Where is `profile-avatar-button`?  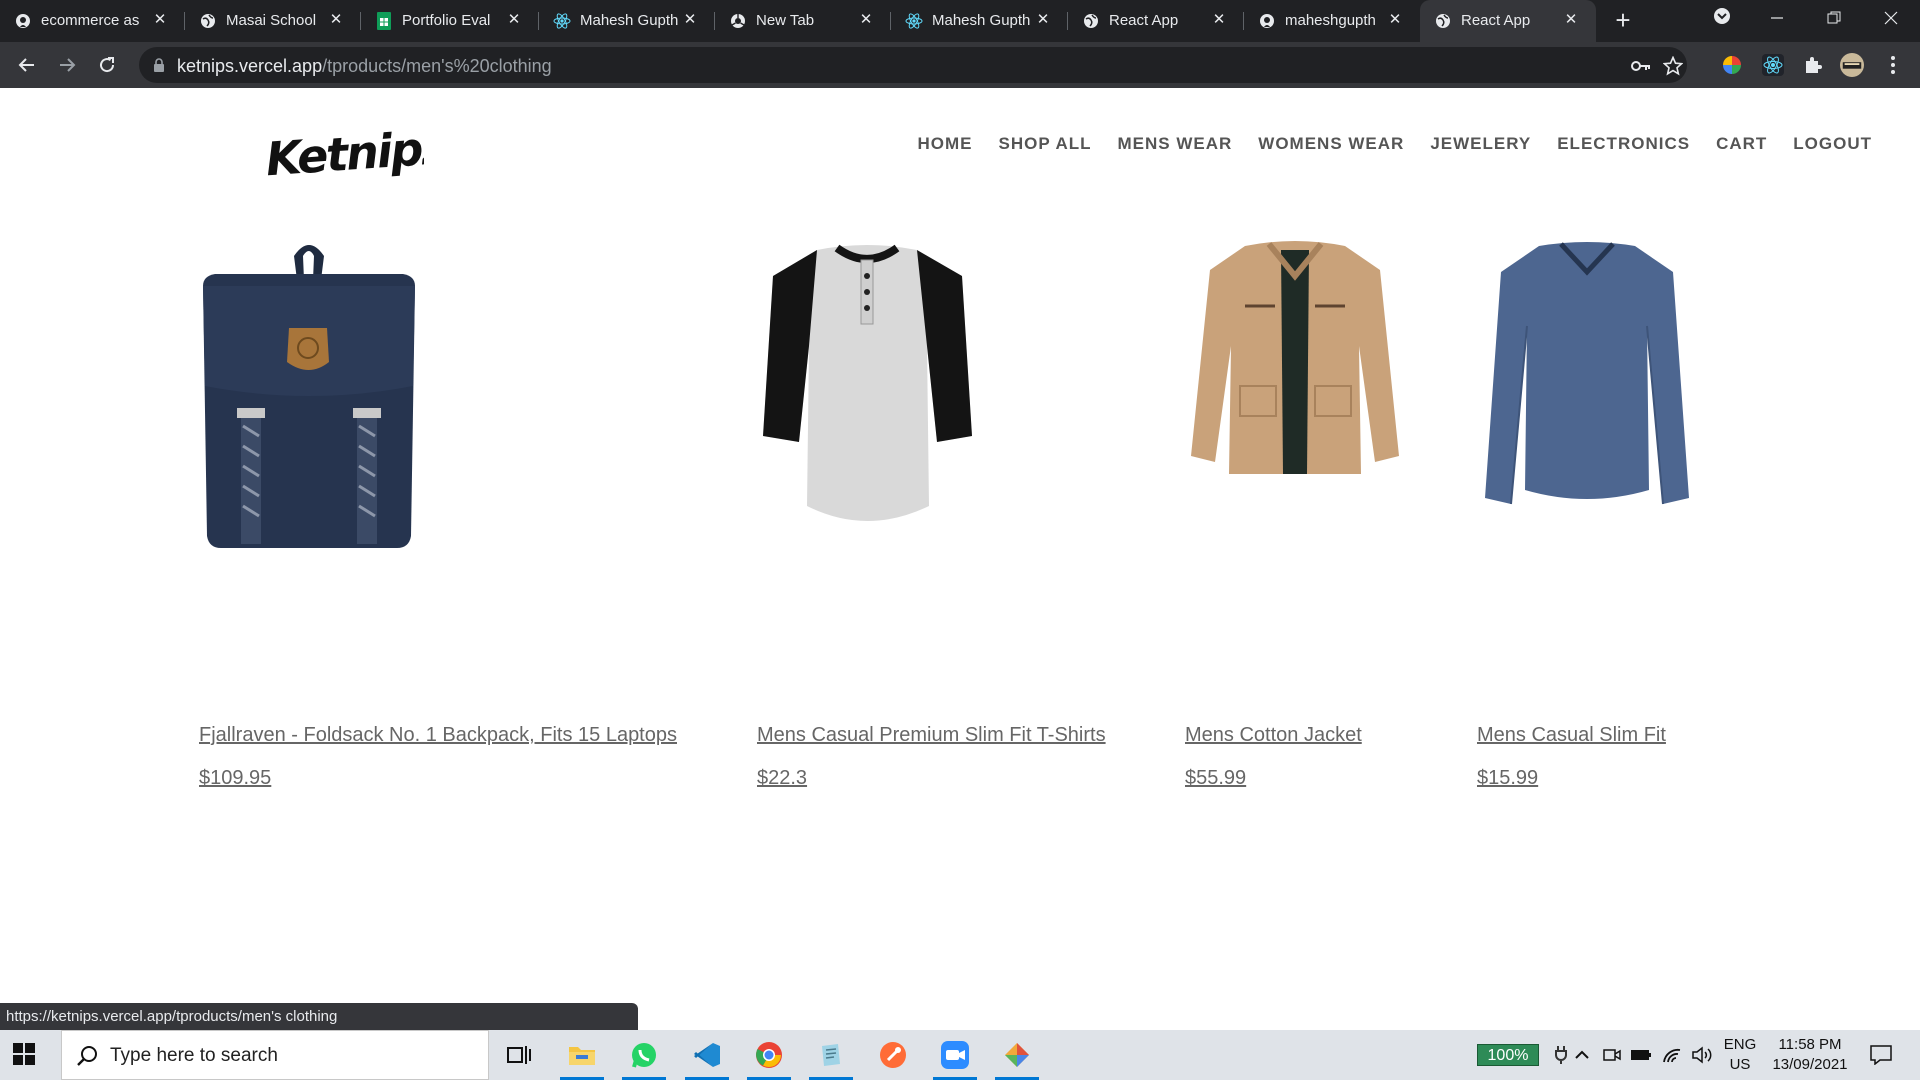 profile-avatar-button is located at coordinates (1852, 65).